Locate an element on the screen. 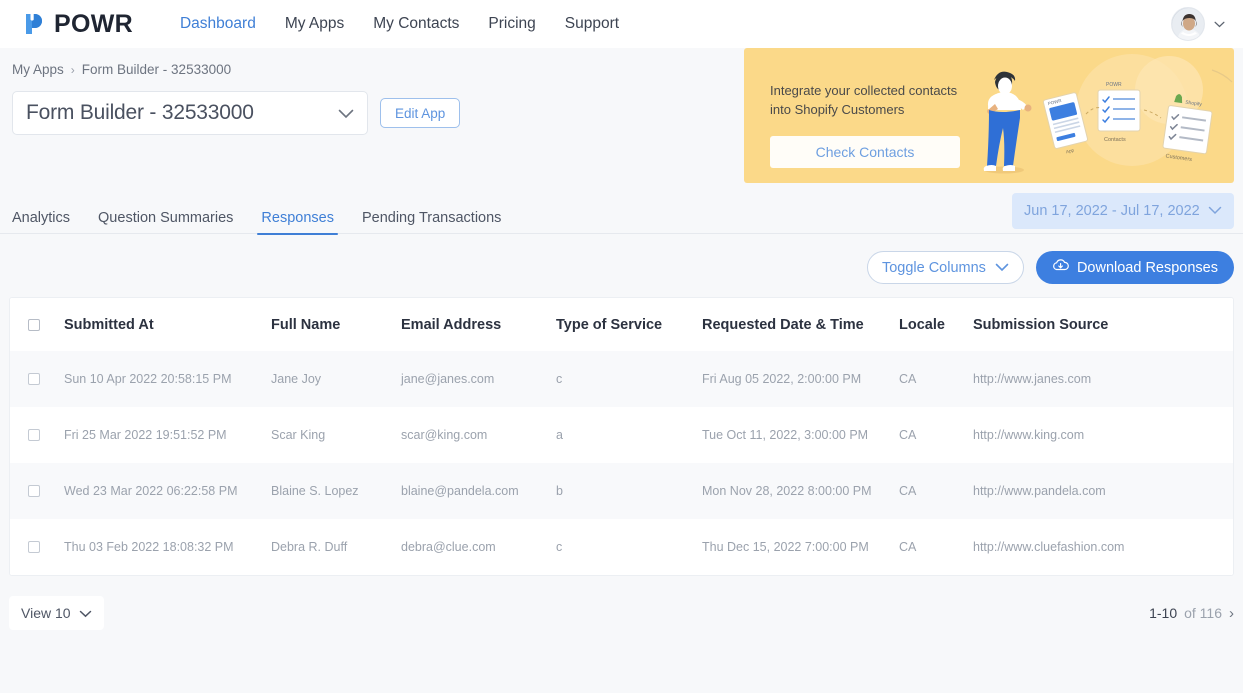  toggle-columns-label: Toggle Columns is located at coordinates (933, 267).